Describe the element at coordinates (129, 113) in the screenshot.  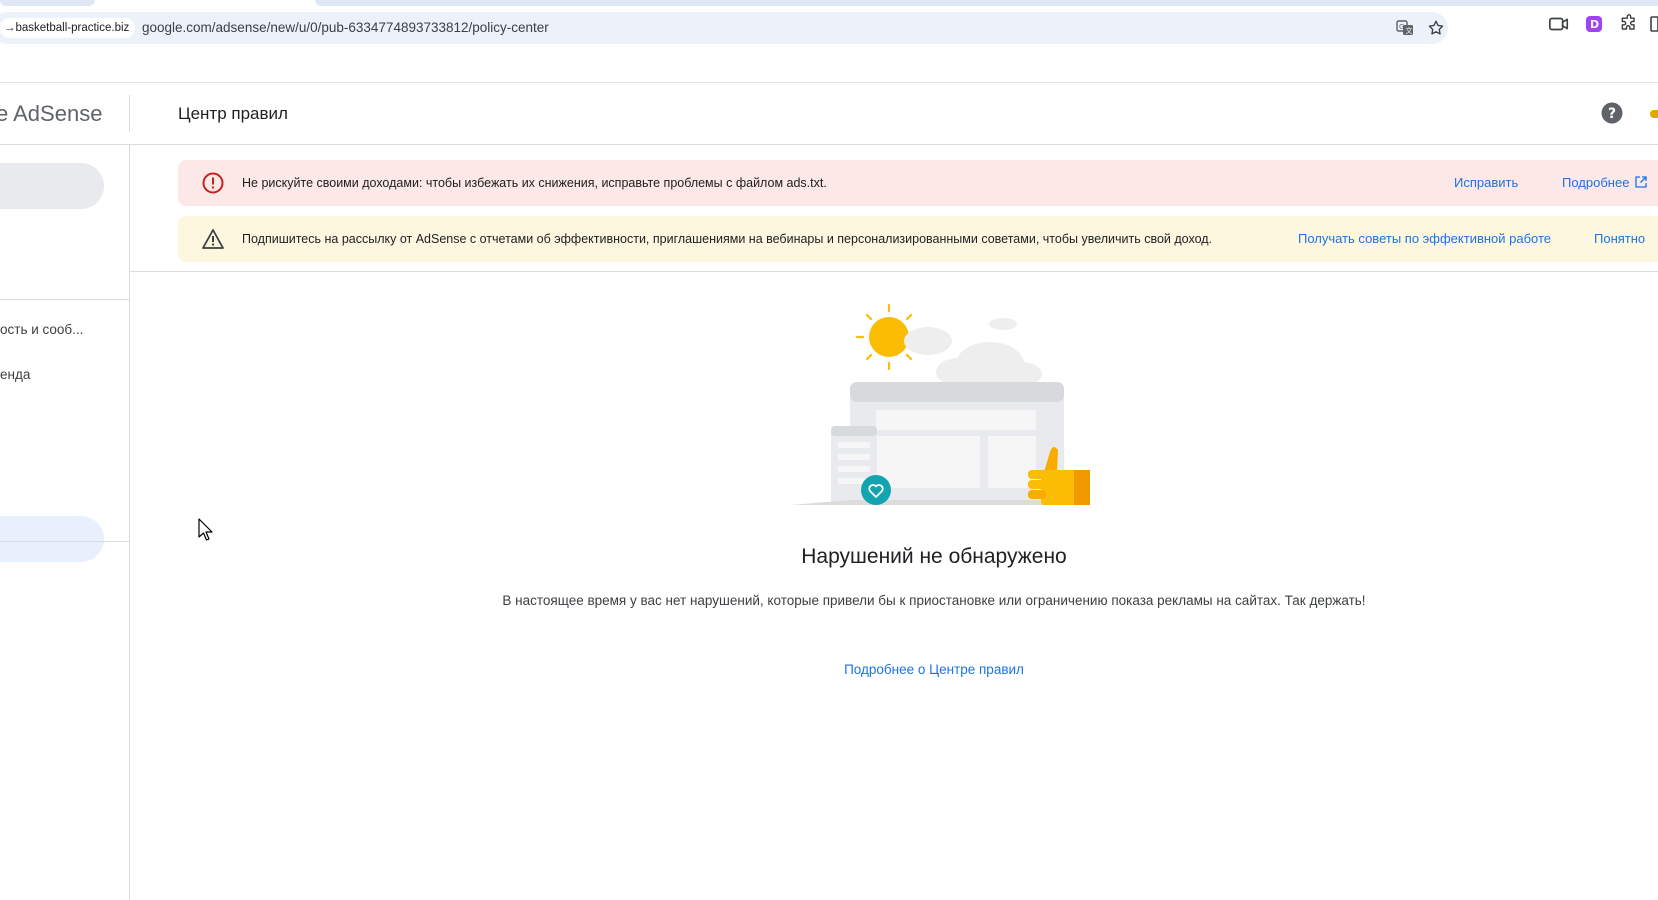
I see `header-divider` at that location.